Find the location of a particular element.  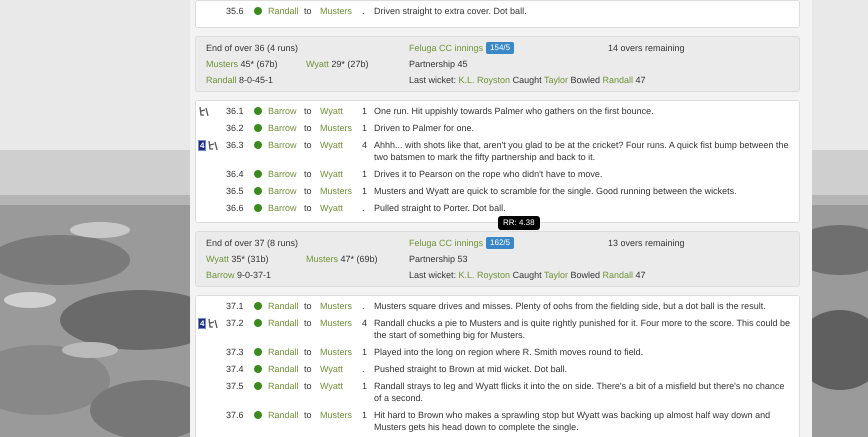

over-number: 37.5 is located at coordinates (235, 386).